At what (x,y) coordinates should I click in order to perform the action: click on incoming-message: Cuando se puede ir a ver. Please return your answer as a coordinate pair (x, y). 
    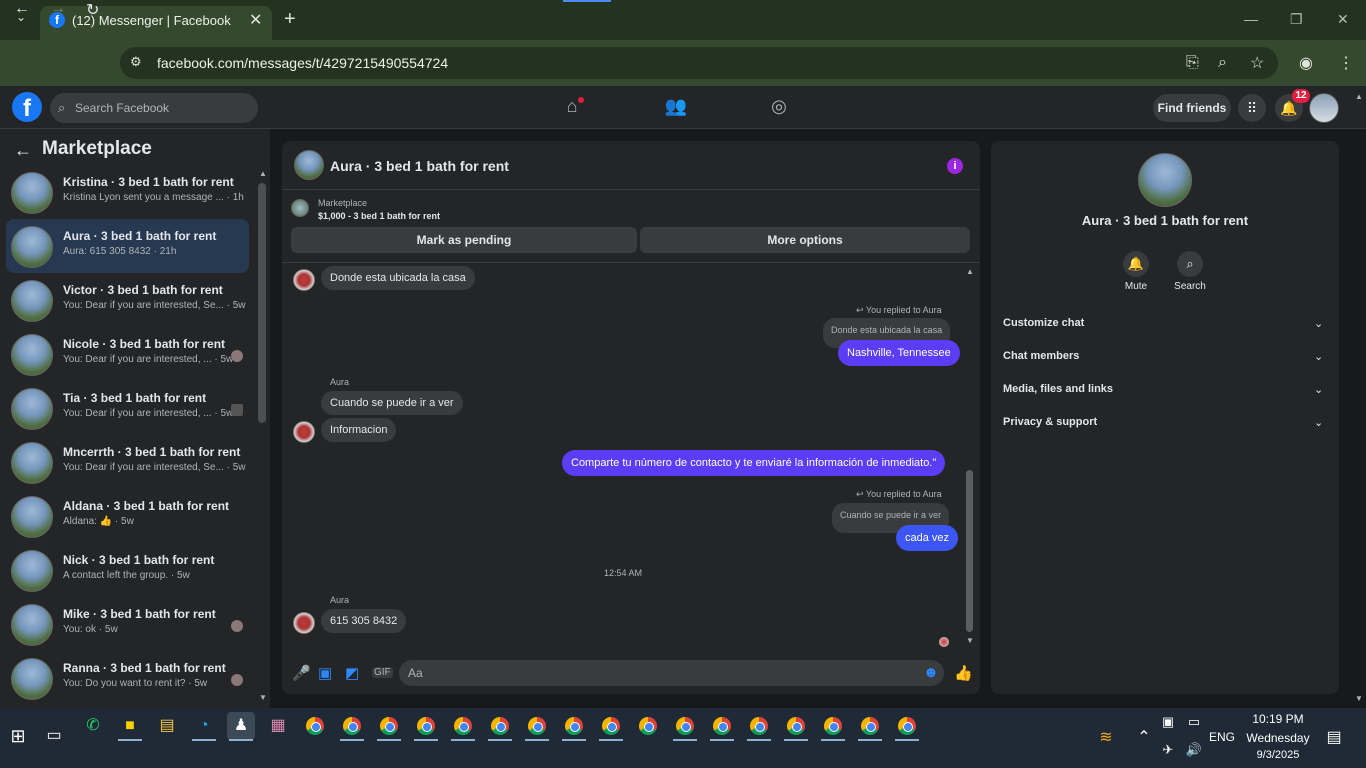
    Looking at the image, I should click on (392, 403).